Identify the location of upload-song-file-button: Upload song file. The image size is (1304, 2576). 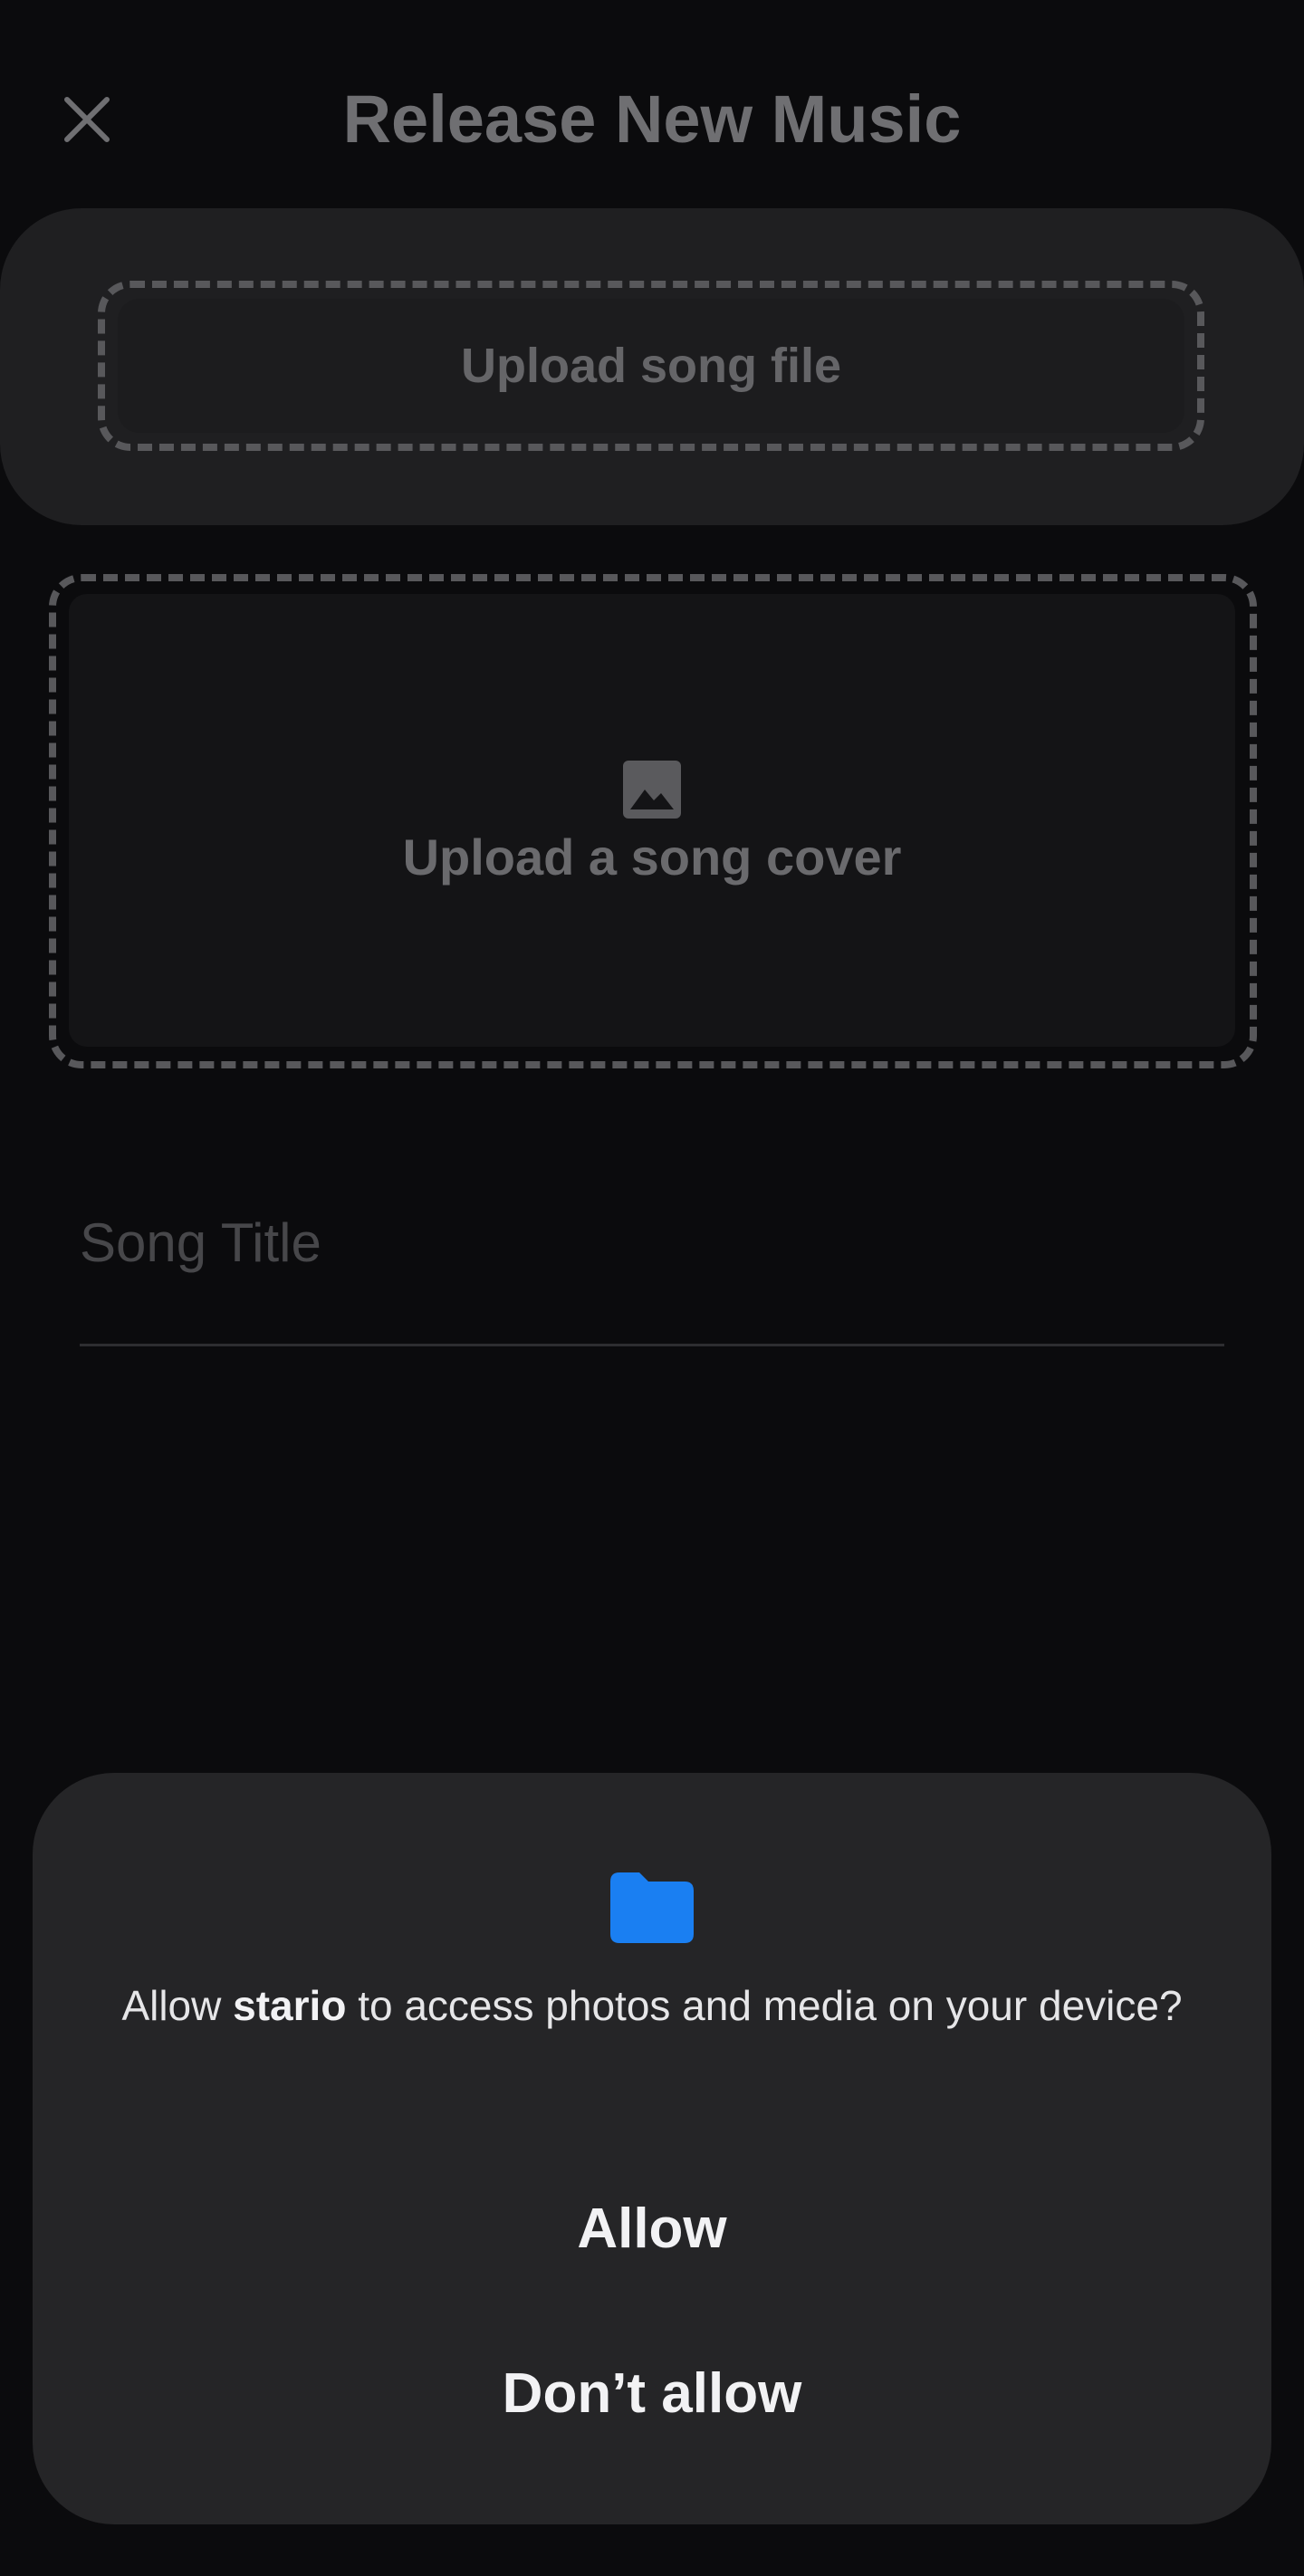
(651, 366).